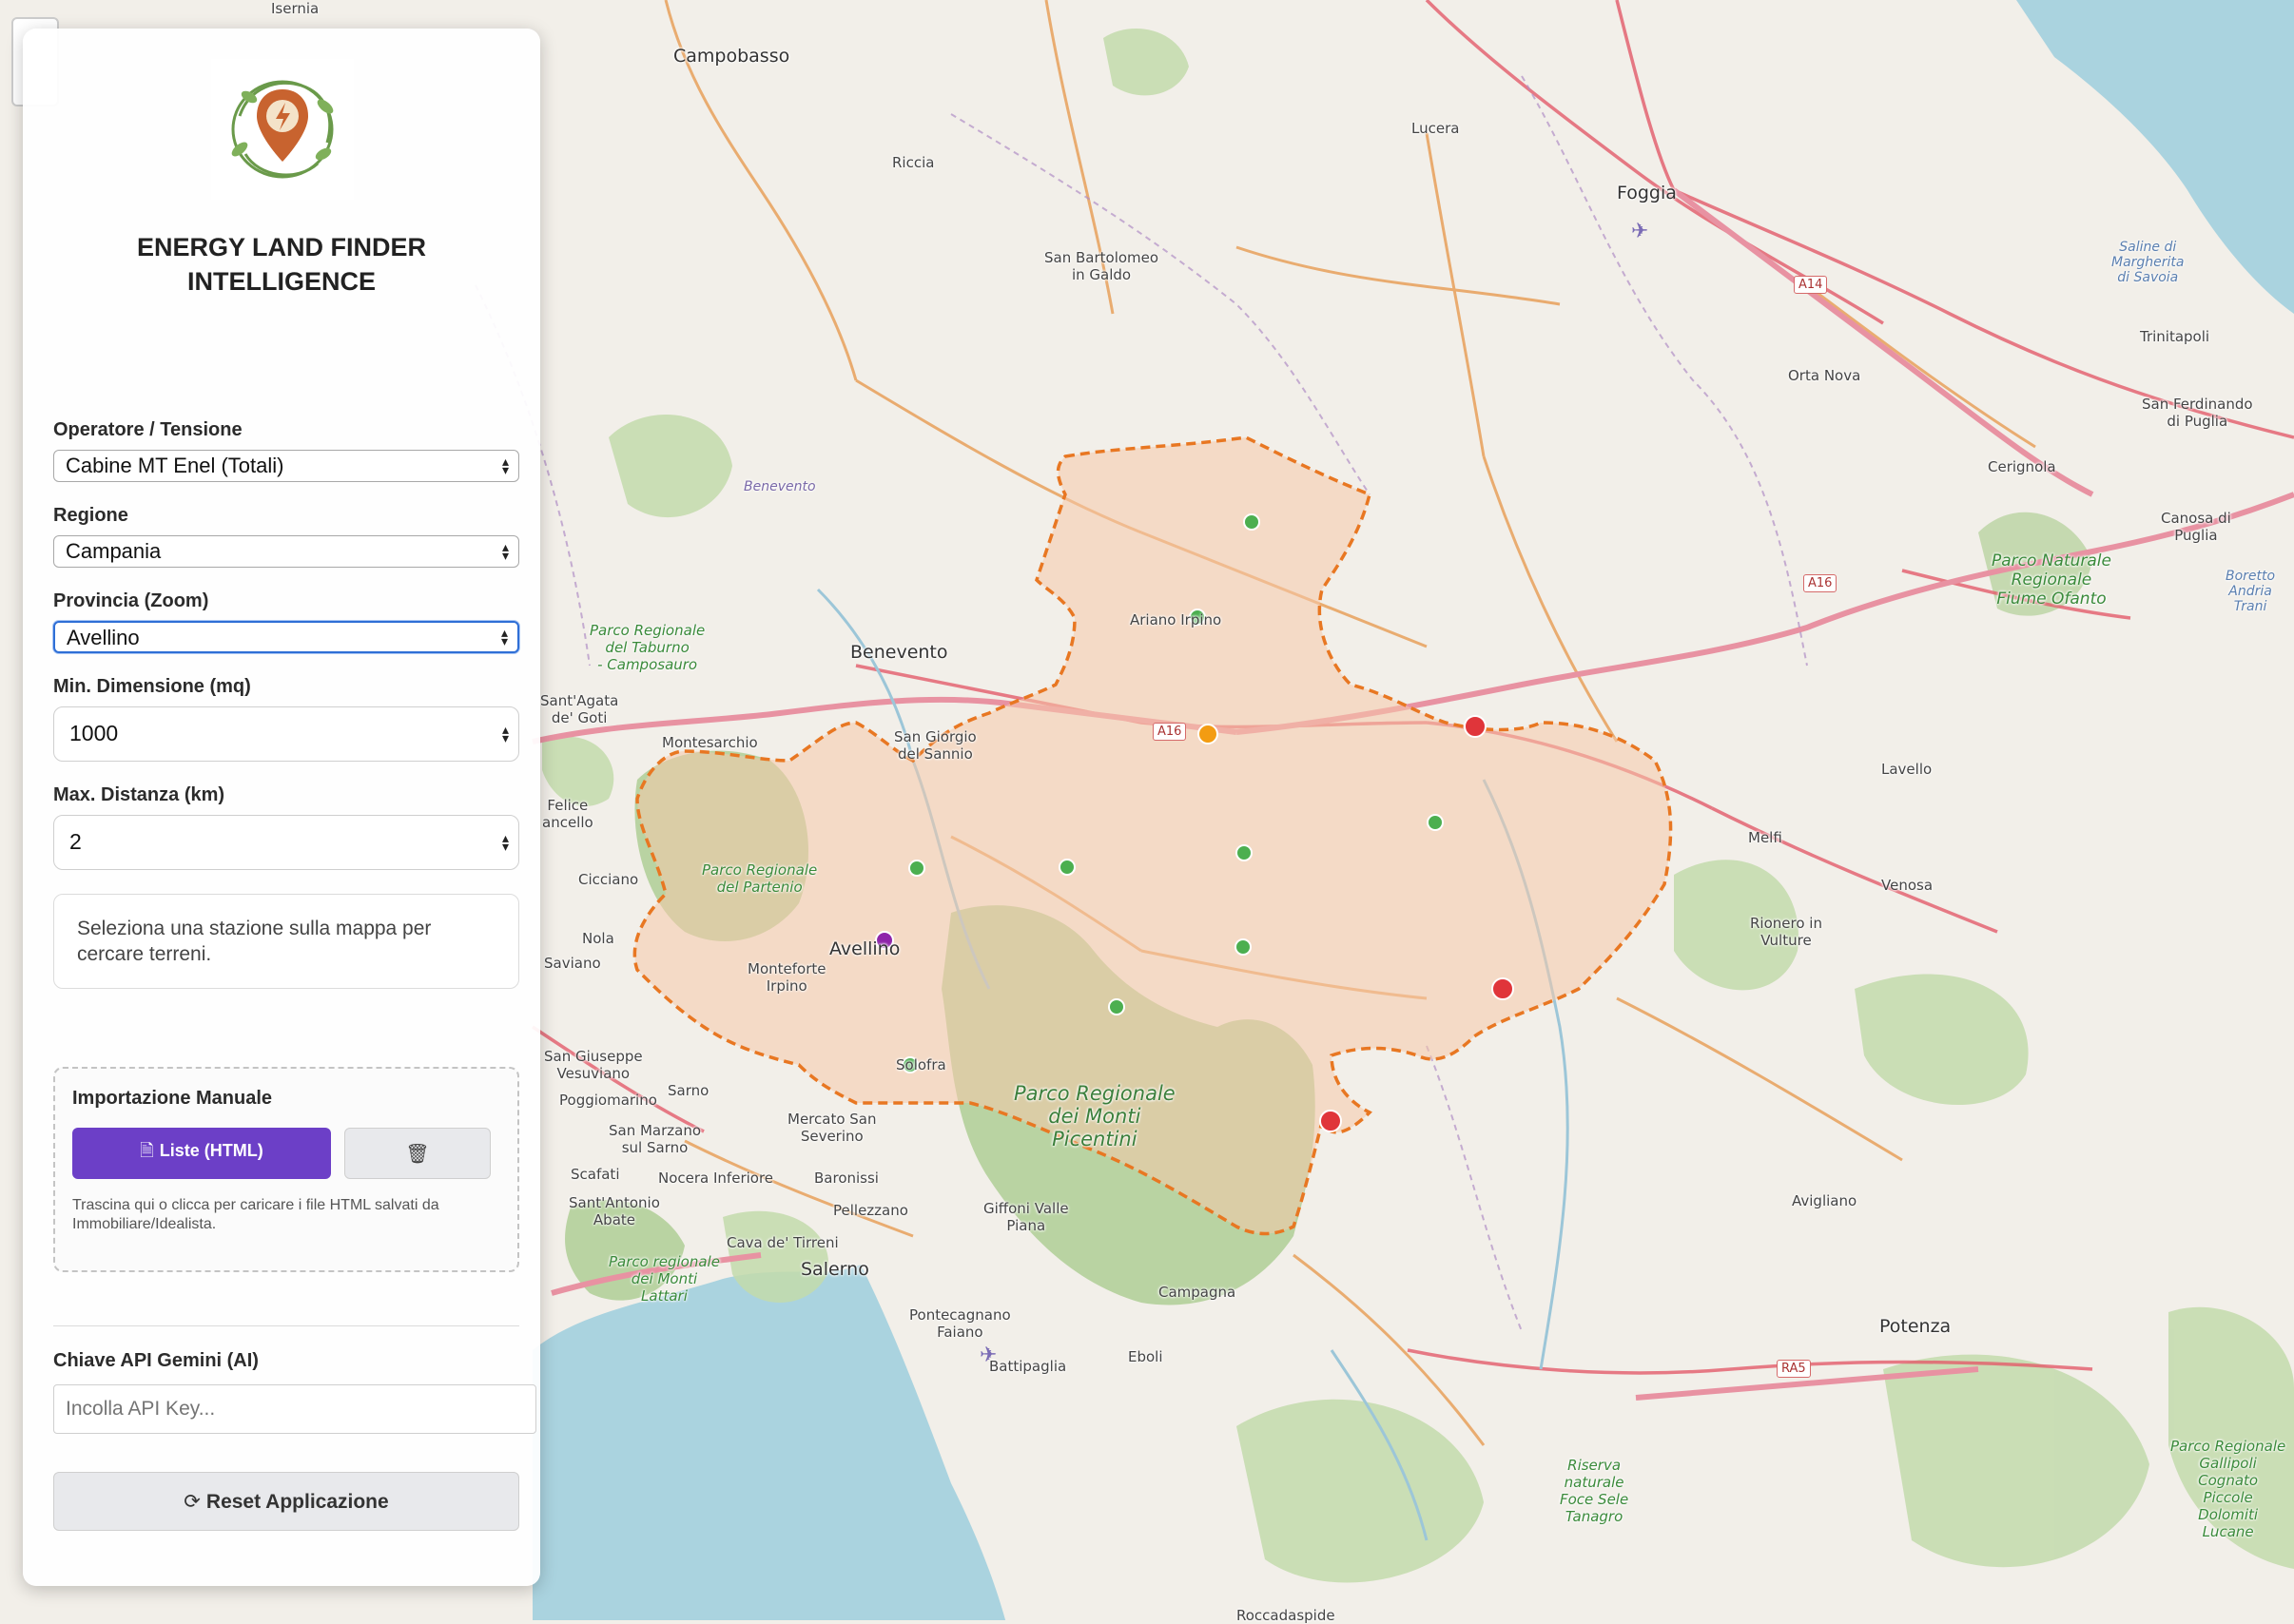 The width and height of the screenshot is (2294, 1624). What do you see at coordinates (131, 600) in the screenshot?
I see `province-label: Provincia (Zoom)` at bounding box center [131, 600].